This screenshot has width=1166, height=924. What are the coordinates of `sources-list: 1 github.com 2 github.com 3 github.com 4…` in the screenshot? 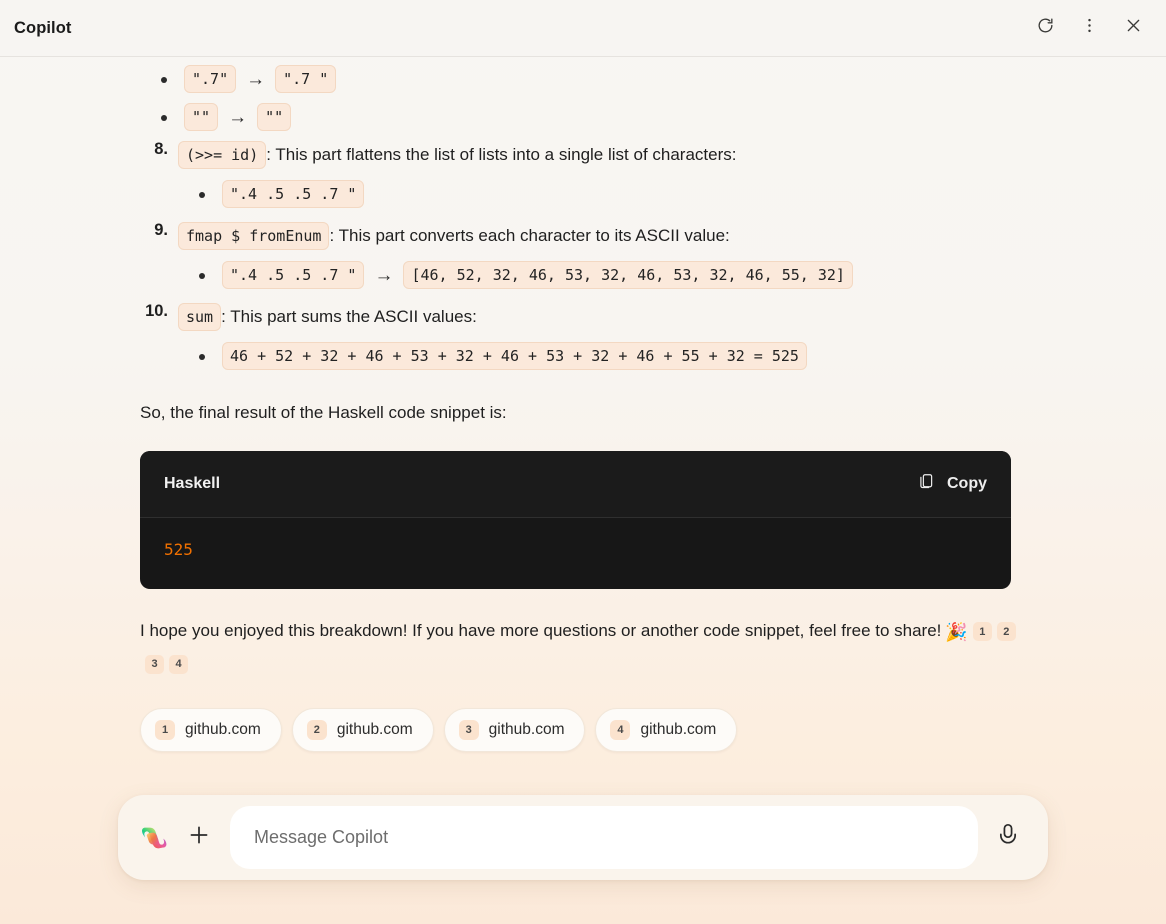 It's located at (623, 729).